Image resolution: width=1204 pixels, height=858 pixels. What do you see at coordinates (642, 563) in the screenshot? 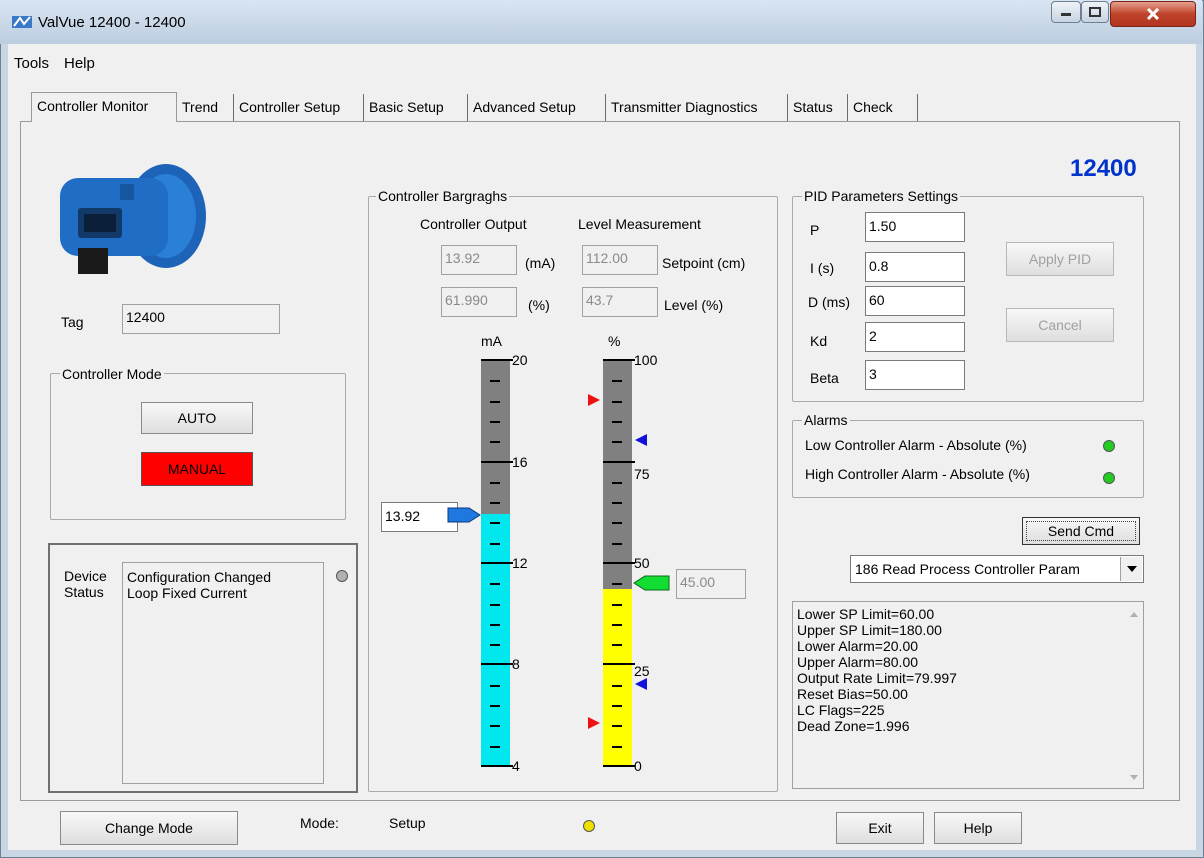
I see `pct-scale-label: 50` at bounding box center [642, 563].